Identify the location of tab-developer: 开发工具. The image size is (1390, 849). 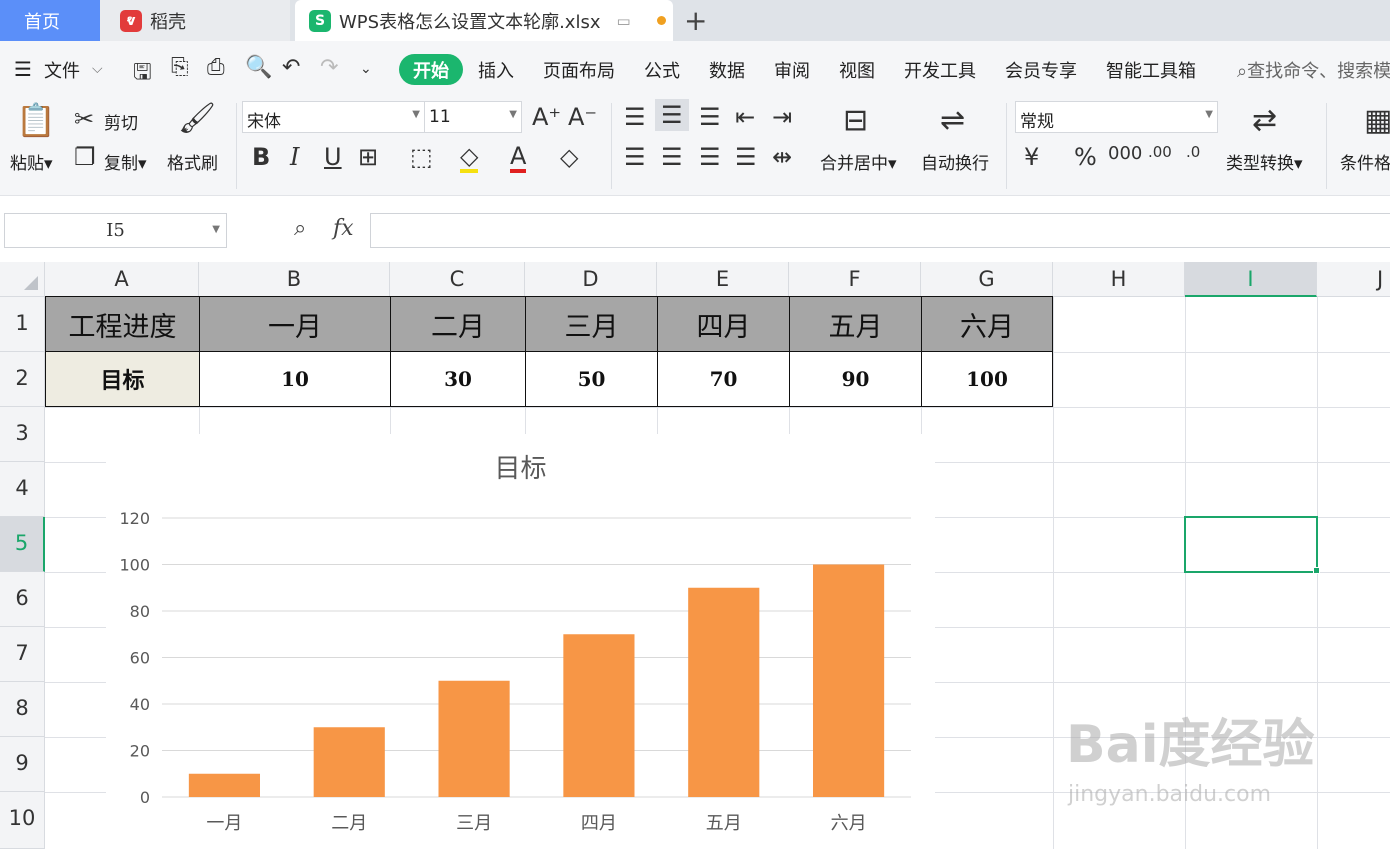
(940, 70).